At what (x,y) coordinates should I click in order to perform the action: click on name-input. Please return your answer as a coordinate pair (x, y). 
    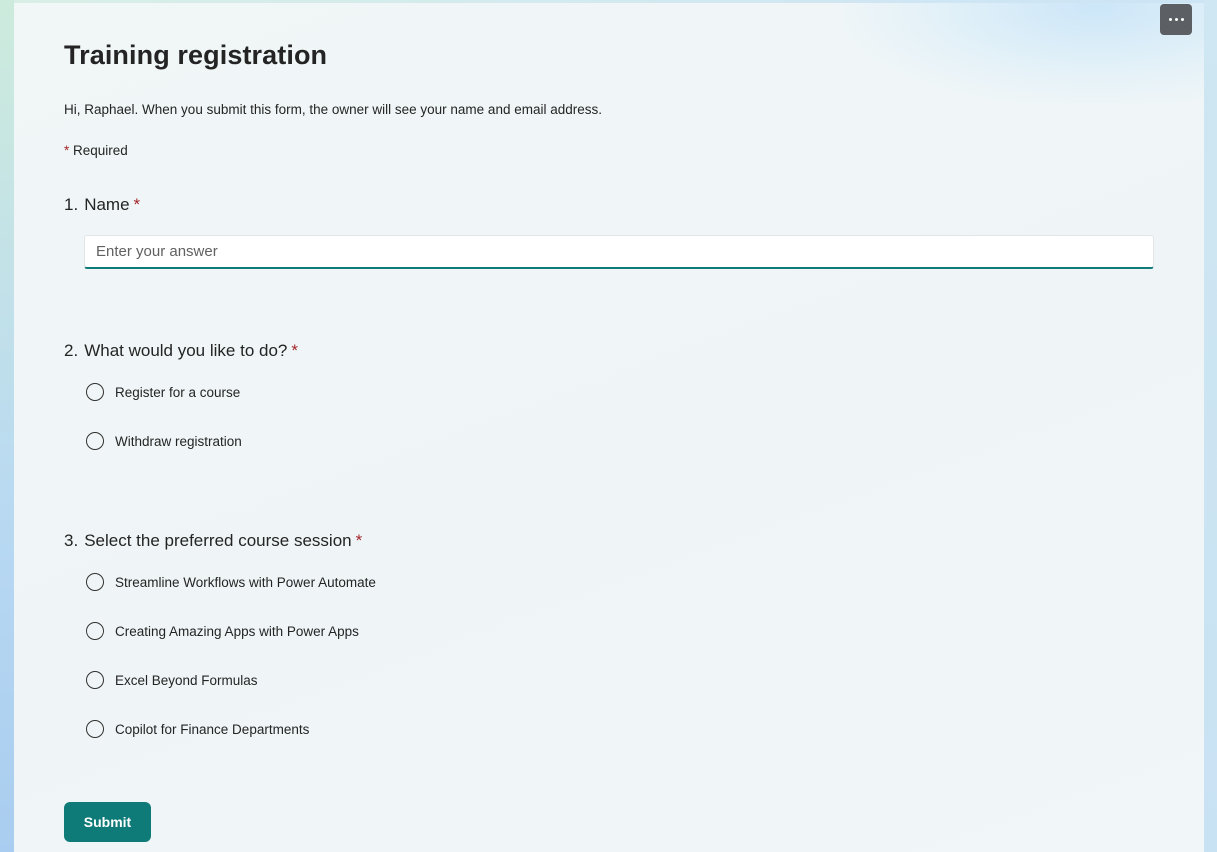
    Looking at the image, I should click on (619, 252).